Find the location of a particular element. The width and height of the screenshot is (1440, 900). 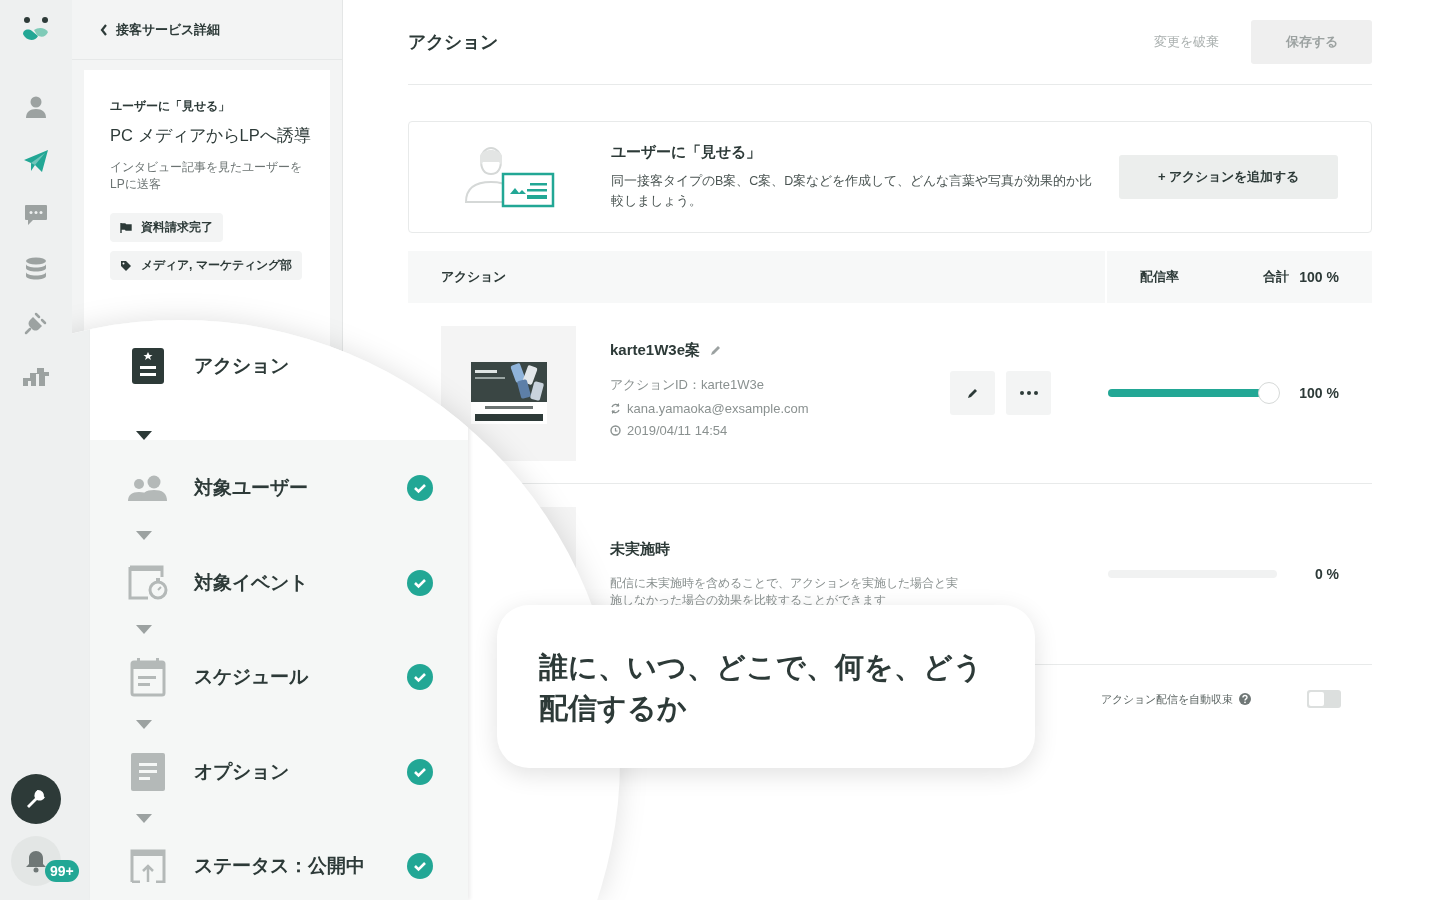

control-name: 未実施時 is located at coordinates (640, 549).